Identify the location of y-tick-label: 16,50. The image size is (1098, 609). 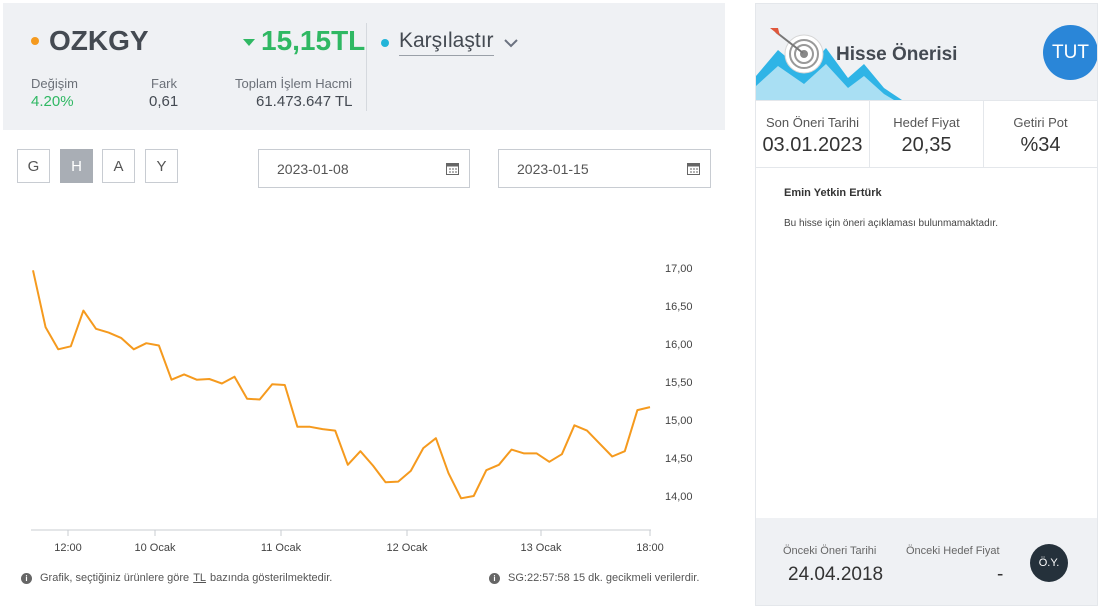
(679, 307).